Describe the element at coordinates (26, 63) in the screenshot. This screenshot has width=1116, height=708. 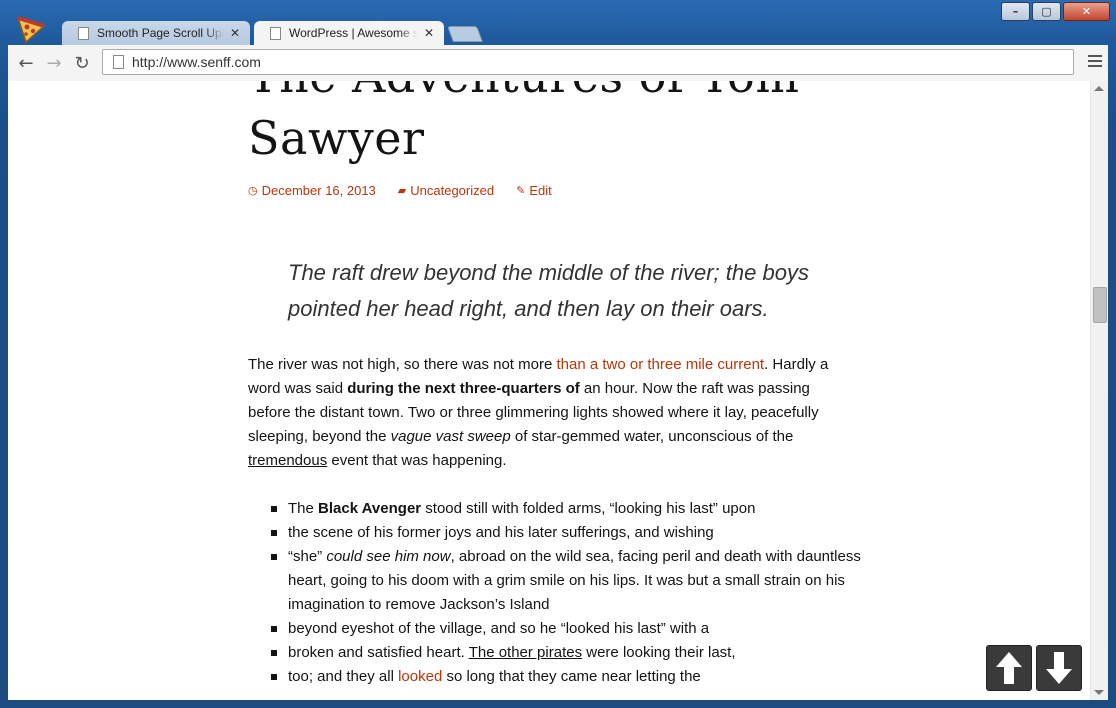
I see `back-arrow-icon: ←` at that location.